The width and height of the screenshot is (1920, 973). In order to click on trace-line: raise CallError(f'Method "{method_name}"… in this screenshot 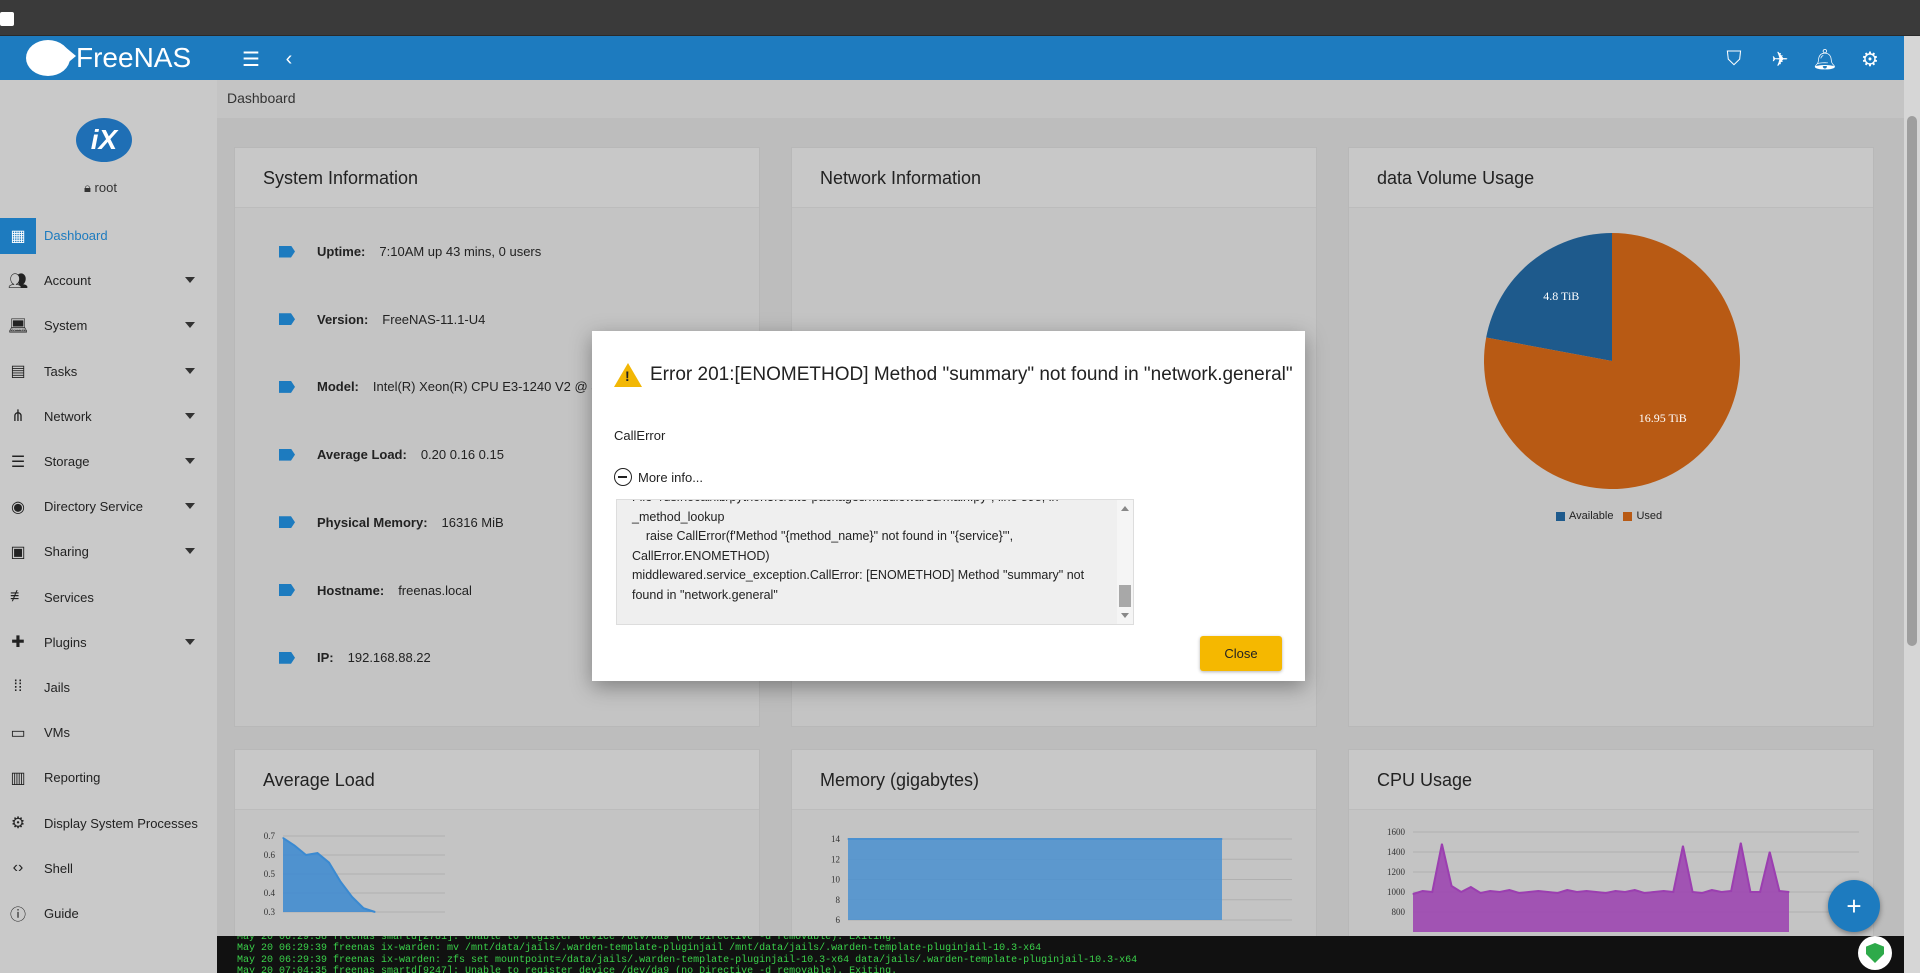, I will do `click(823, 536)`.